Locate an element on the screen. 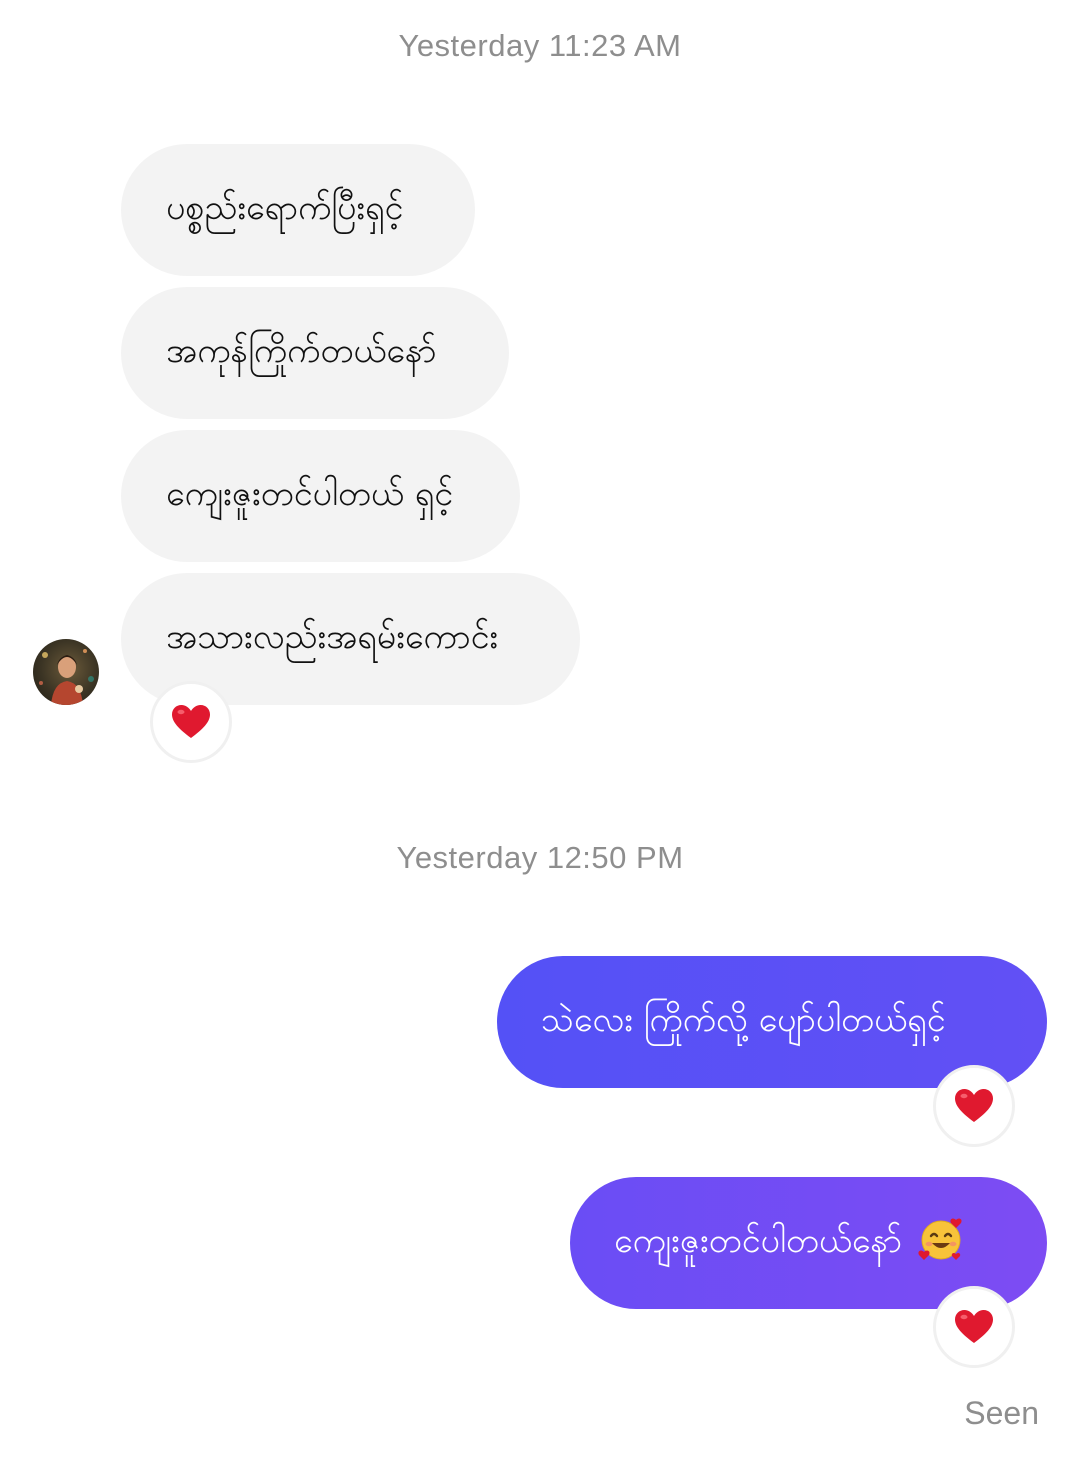  incoming-message: ပစ္စည်းရောက်ပြီးရှင့် is located at coordinates (298, 210).